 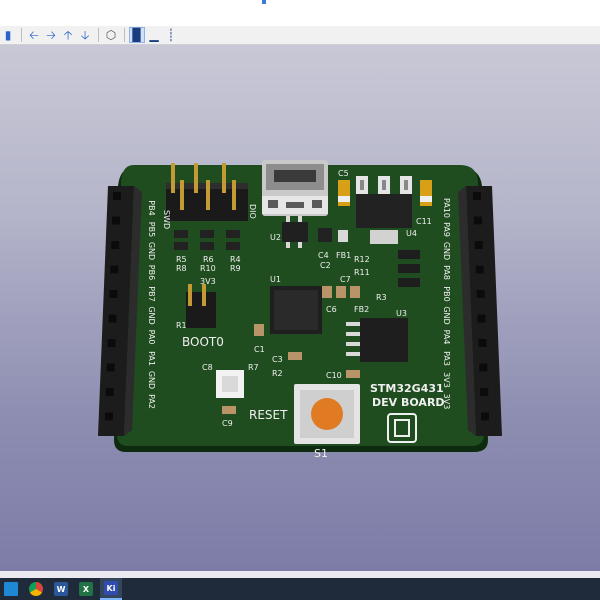 I want to click on panel-toggle-icon: ▮, so click(x=8, y=35).